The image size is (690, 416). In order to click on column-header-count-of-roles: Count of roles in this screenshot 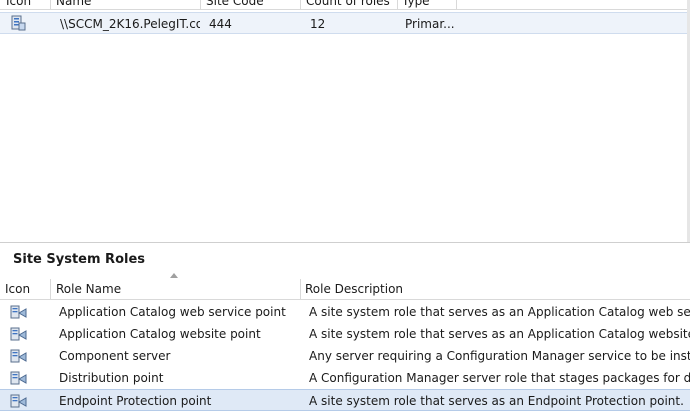, I will do `click(351, 4)`.